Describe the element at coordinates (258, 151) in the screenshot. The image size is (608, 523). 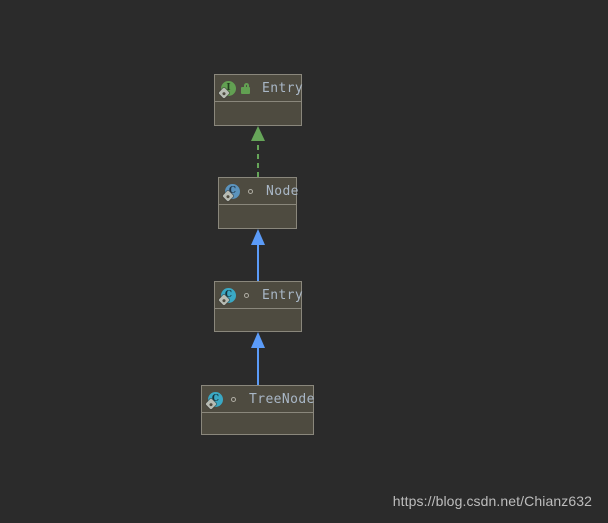
I see `edge-realization-node-to-entry` at that location.